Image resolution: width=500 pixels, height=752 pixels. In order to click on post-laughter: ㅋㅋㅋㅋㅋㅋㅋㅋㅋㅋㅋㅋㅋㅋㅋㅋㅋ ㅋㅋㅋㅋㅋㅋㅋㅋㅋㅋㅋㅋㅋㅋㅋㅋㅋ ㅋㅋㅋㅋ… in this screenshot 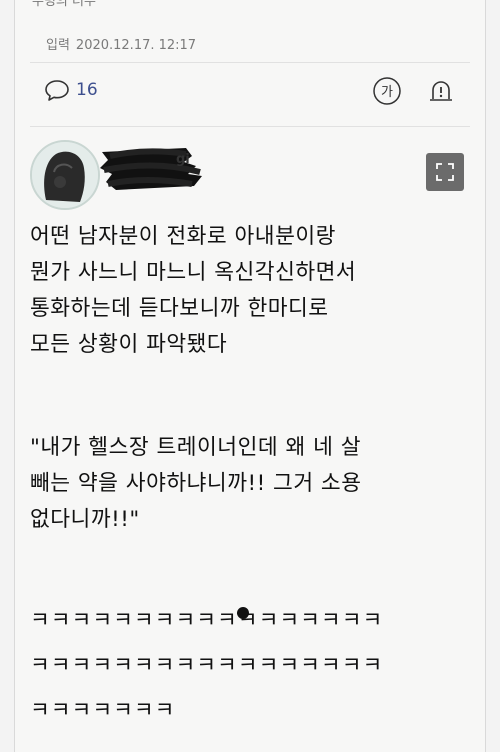, I will do `click(207, 665)`.